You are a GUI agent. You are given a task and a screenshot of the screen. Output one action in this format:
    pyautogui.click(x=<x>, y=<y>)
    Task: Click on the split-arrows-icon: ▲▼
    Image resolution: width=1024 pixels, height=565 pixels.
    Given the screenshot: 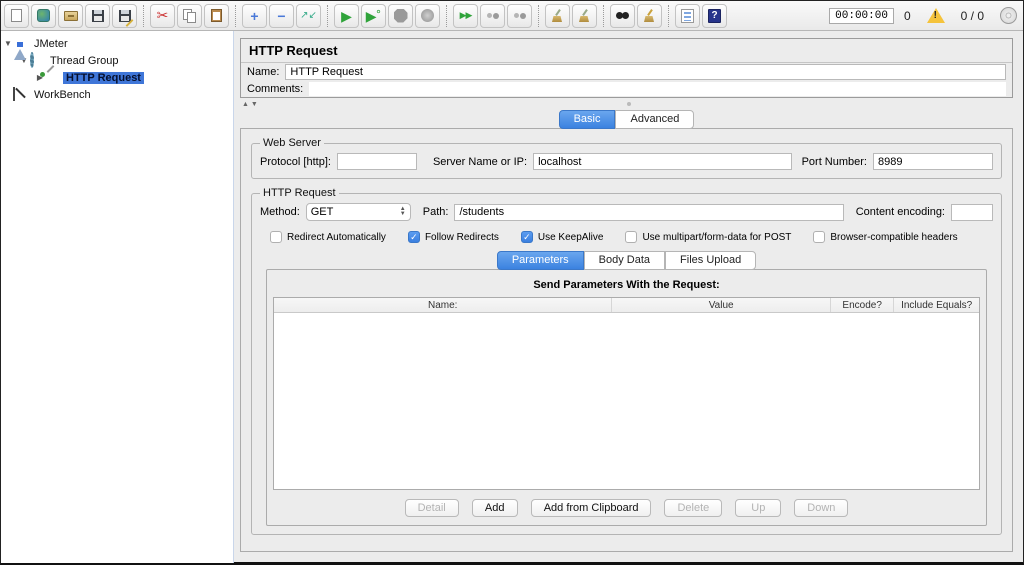 What is the action you would take?
    pyautogui.click(x=251, y=104)
    